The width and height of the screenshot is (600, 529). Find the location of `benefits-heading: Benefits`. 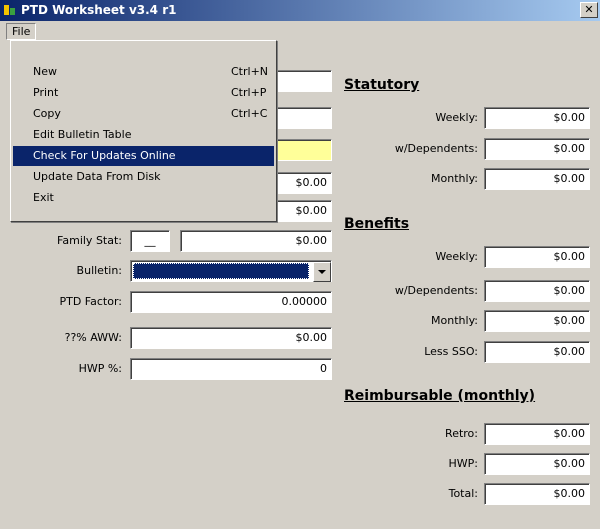

benefits-heading: Benefits is located at coordinates (377, 224).